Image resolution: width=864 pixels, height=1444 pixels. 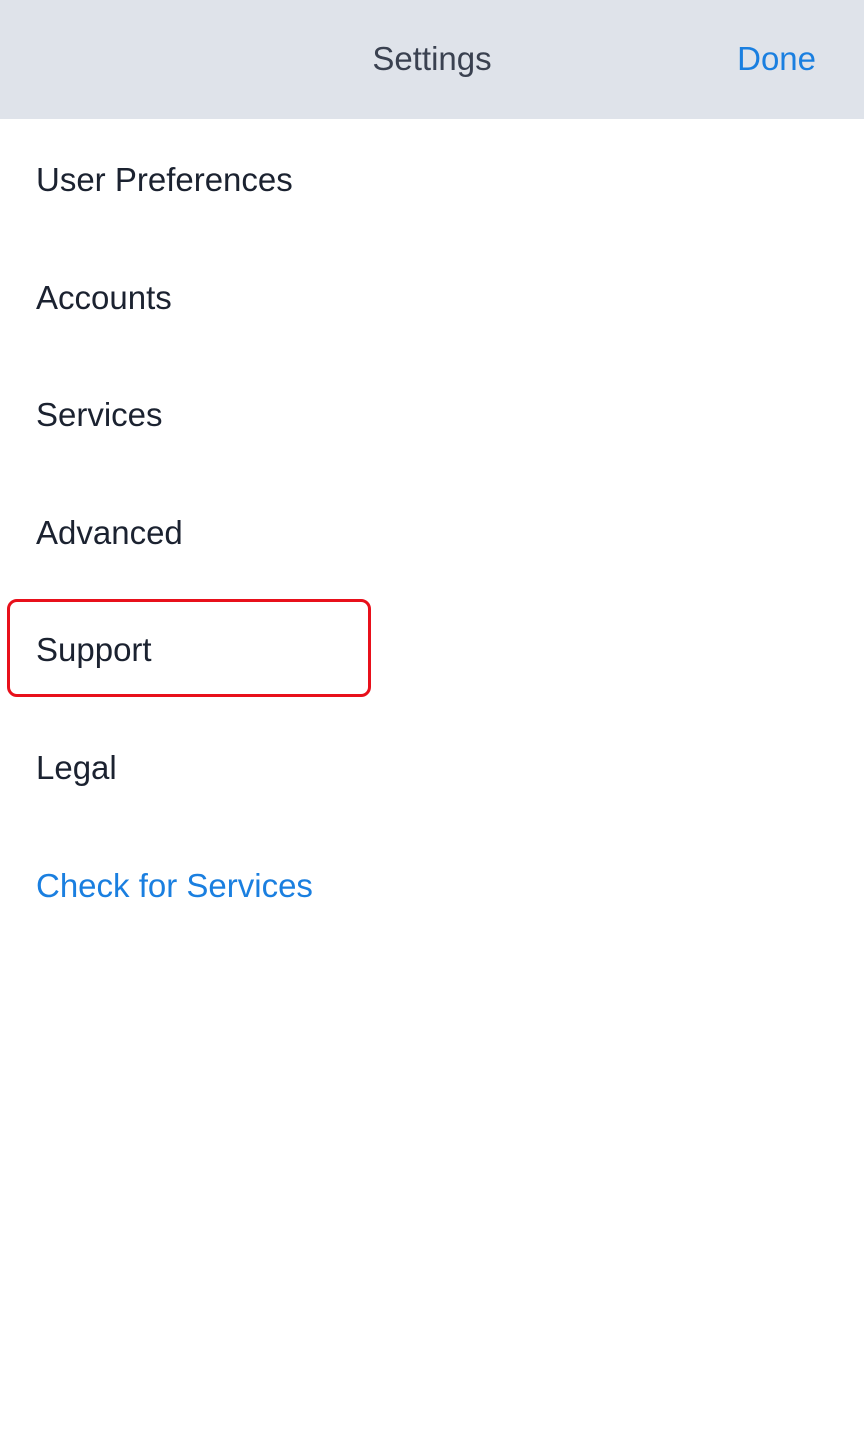 I want to click on settings-item-label: Legal, so click(x=76, y=767).